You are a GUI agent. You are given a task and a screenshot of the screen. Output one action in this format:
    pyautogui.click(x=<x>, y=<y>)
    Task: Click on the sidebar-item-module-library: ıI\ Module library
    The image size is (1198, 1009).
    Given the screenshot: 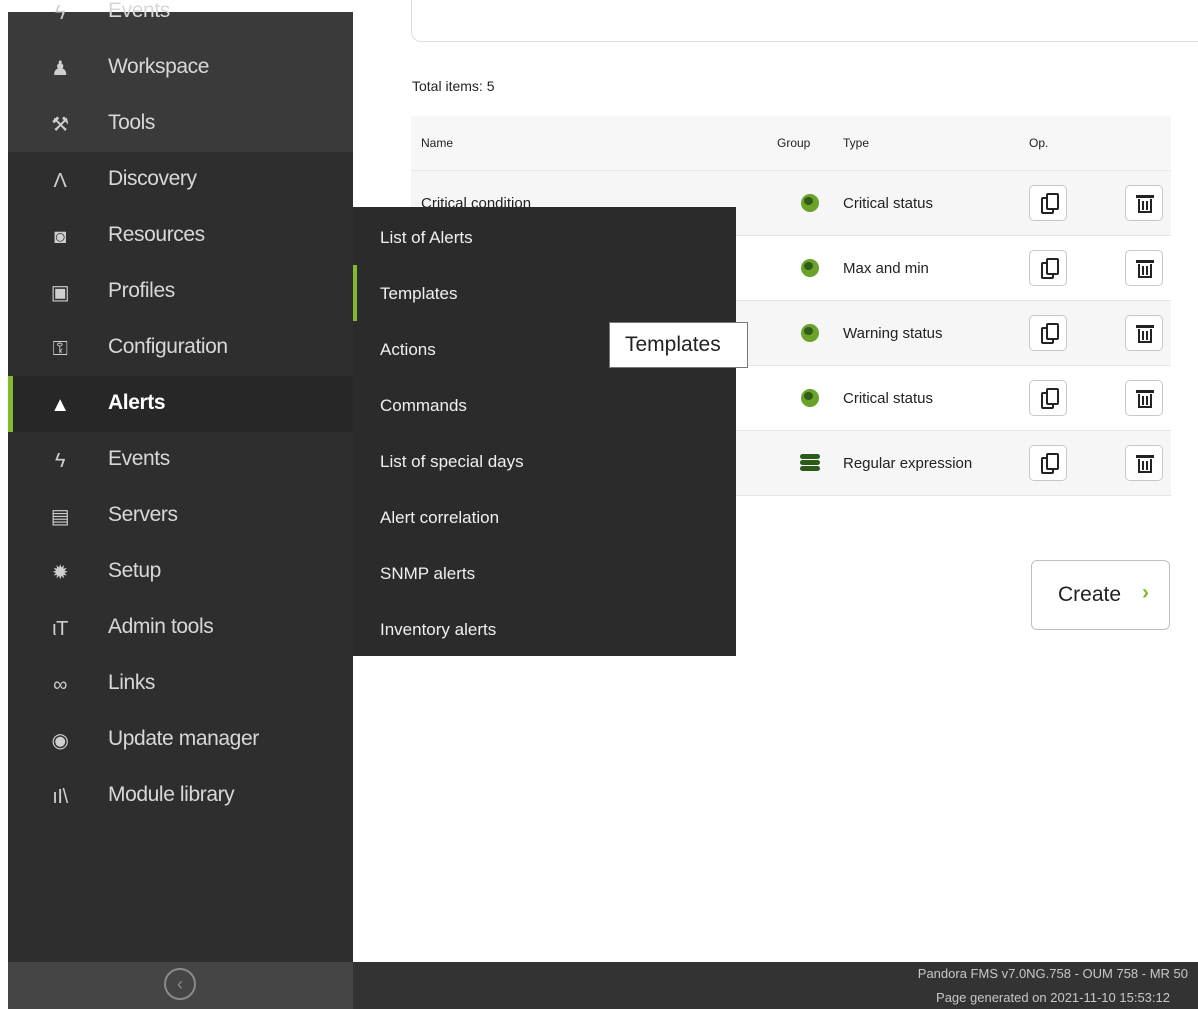 What is the action you would take?
    pyautogui.click(x=180, y=796)
    